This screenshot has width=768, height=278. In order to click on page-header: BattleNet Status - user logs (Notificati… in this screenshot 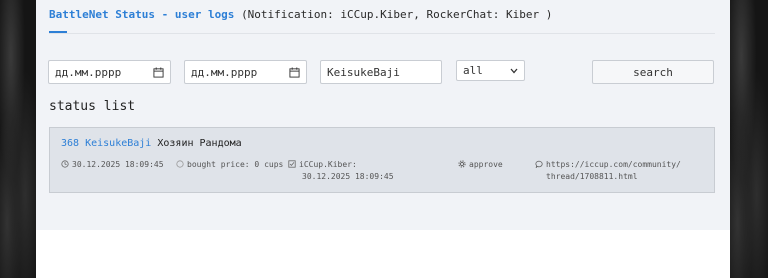, I will do `click(300, 14)`.